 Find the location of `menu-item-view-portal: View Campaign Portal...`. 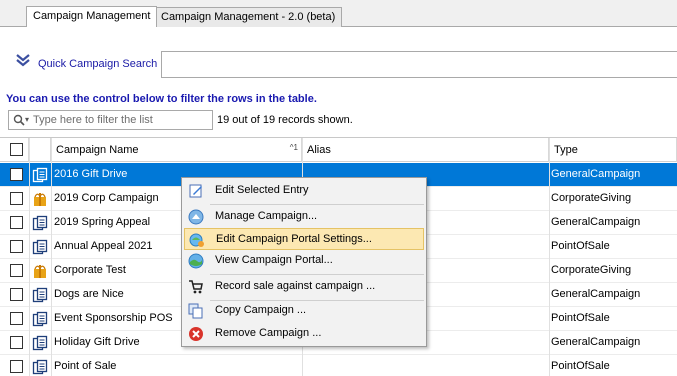

menu-item-view-portal: View Campaign Portal... is located at coordinates (304, 261).